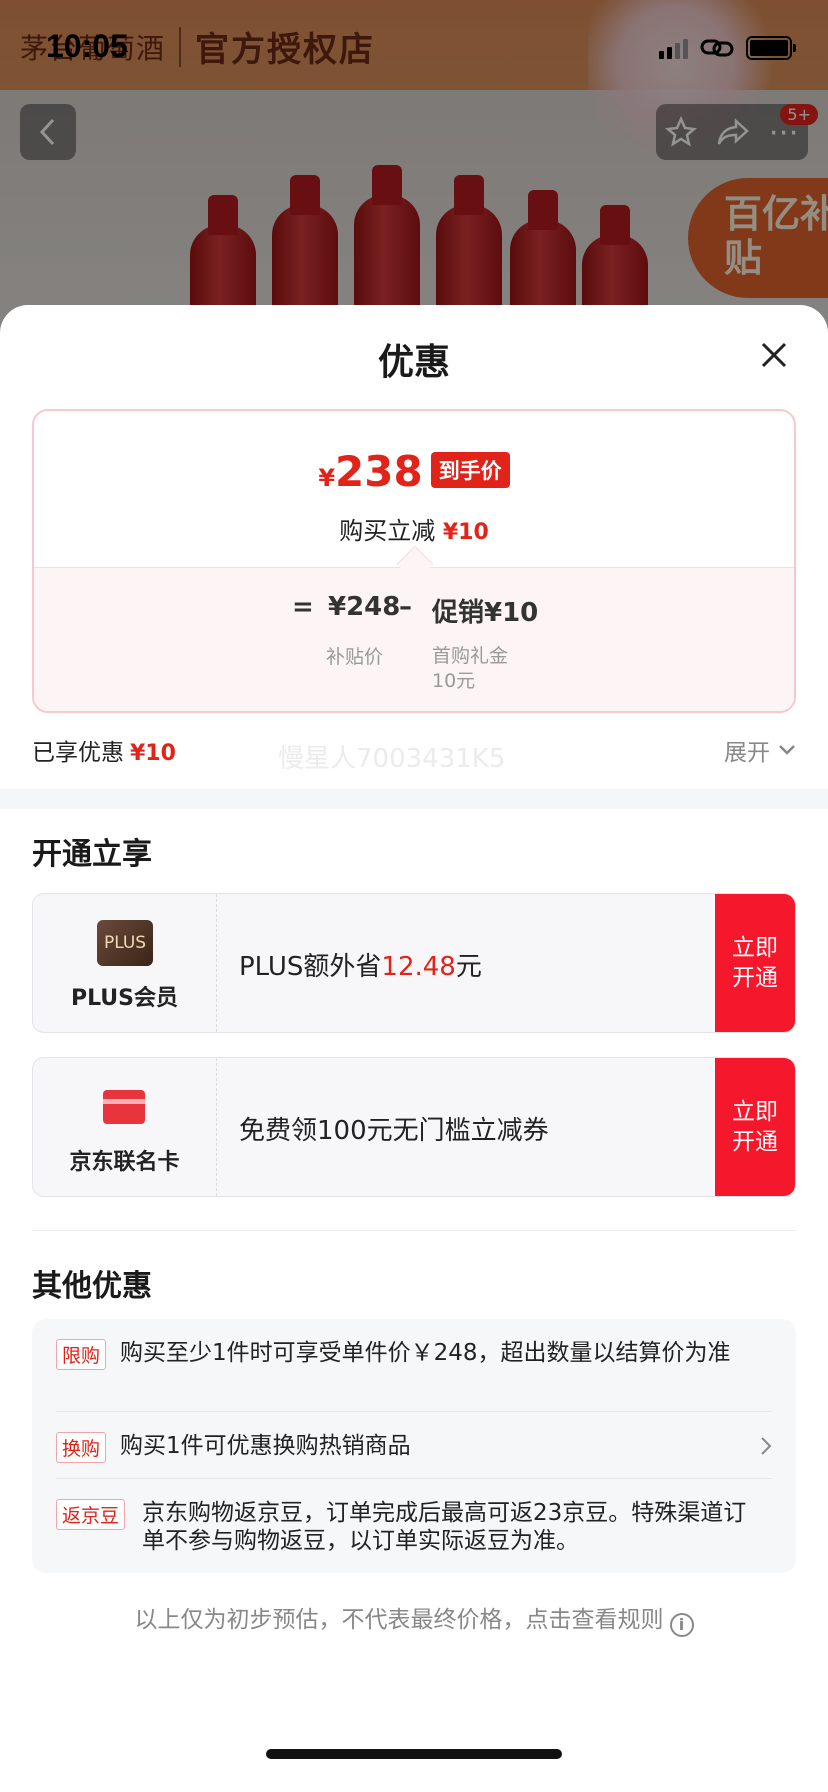  Describe the element at coordinates (774, 355) in the screenshot. I see `close-icon` at that location.